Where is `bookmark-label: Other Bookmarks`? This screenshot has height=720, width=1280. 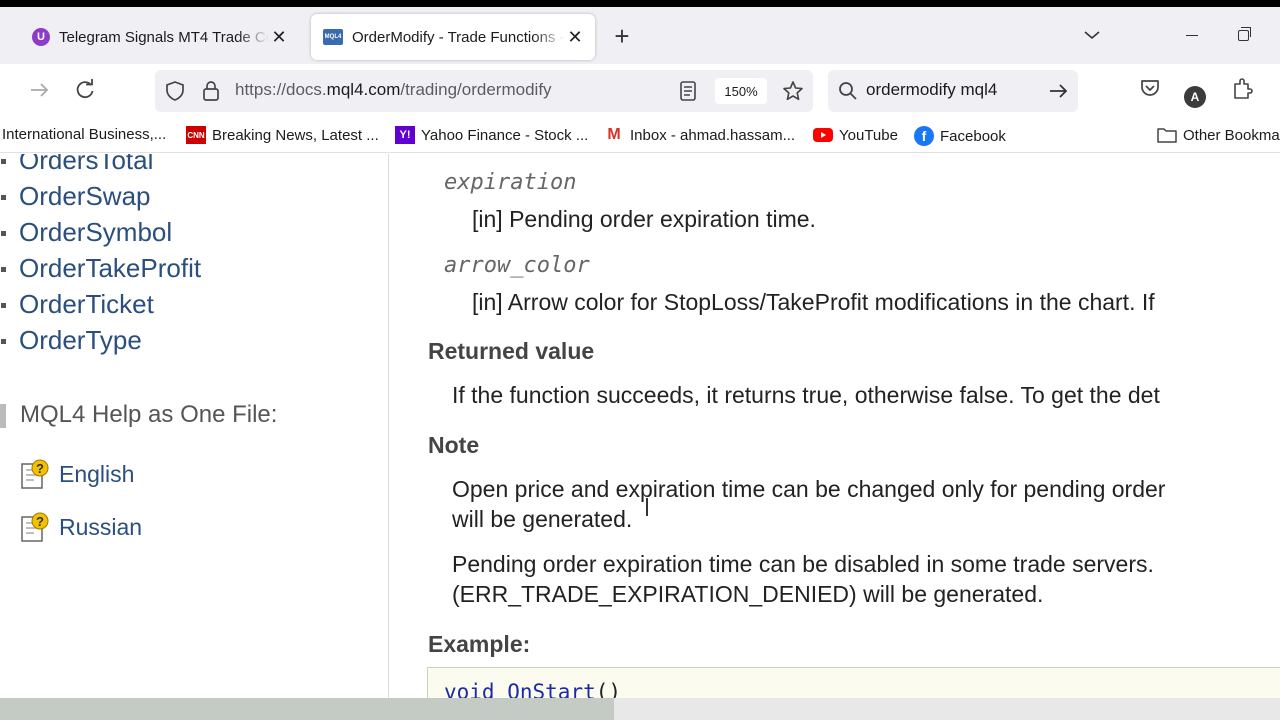
bookmark-label: Other Bookmarks is located at coordinates (1231, 135).